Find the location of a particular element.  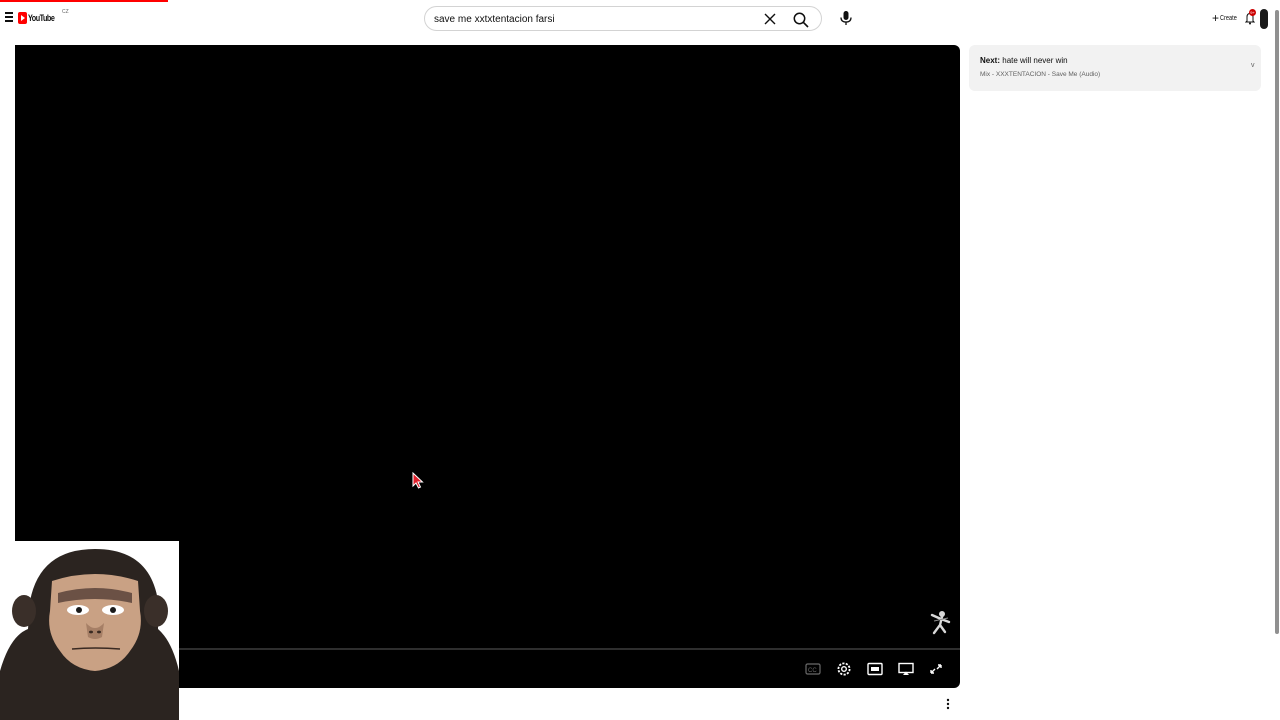

fullscreen-icon is located at coordinates (936, 669).